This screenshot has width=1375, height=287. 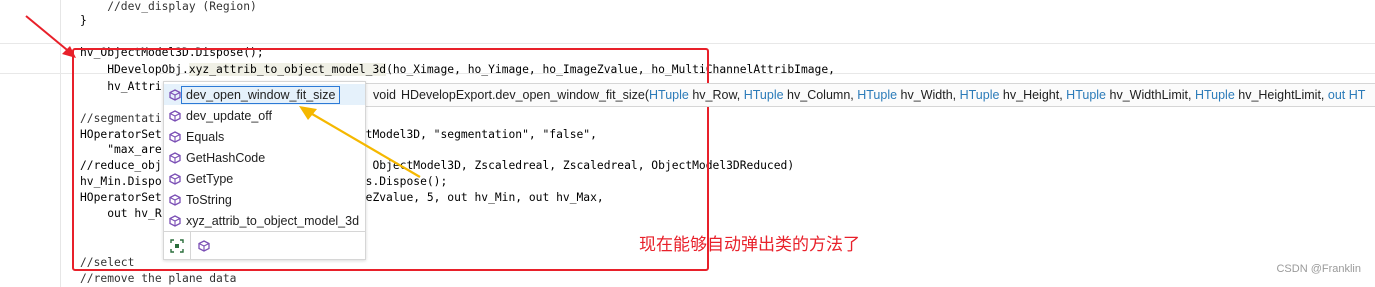 I want to click on completion-item: xyz_attrib_to_object_model_3d, so click(x=264, y=220).